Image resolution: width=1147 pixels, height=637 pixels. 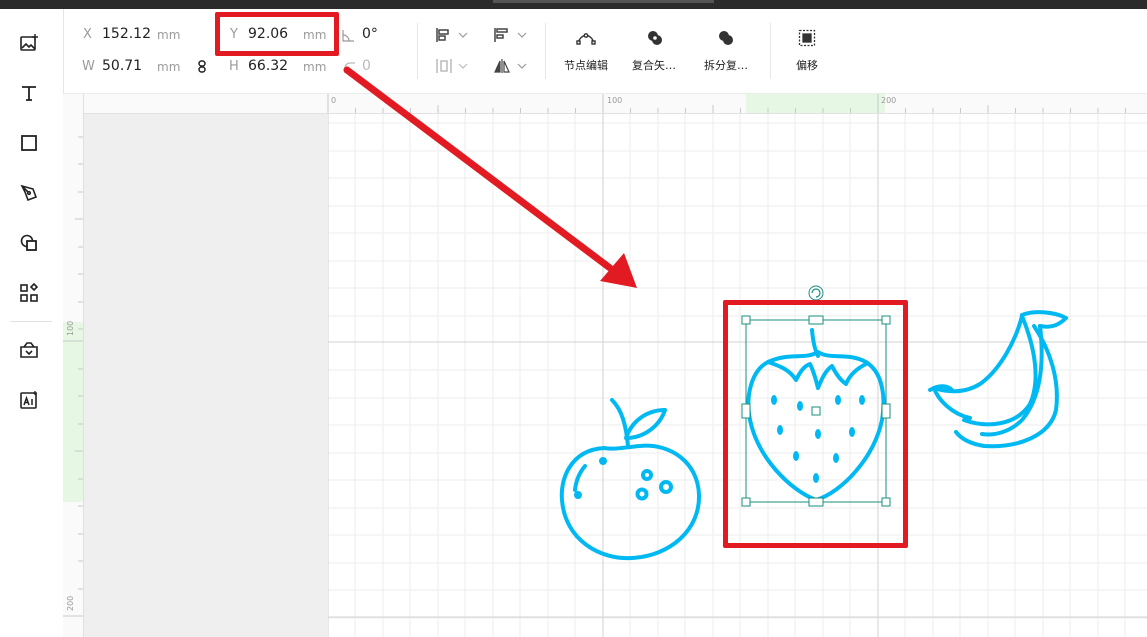 I want to click on left-toolbar, so click(x=32, y=323).